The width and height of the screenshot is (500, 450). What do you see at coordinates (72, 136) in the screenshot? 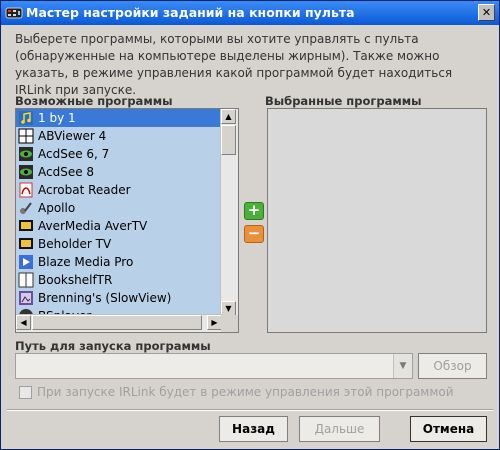
I see `program-list-item-label: ABViewer 4` at bounding box center [72, 136].